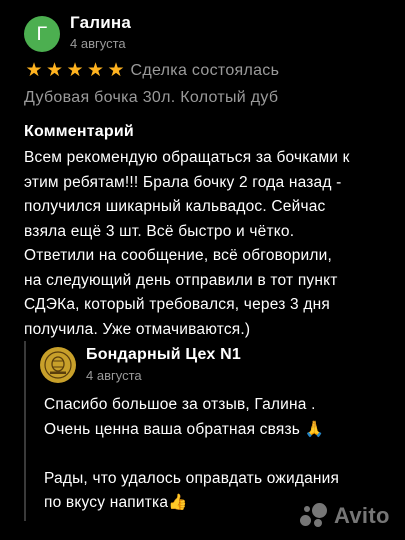 The image size is (405, 540). I want to click on rating-stars: ★ ★ ★ ★ ★, so click(75, 71).